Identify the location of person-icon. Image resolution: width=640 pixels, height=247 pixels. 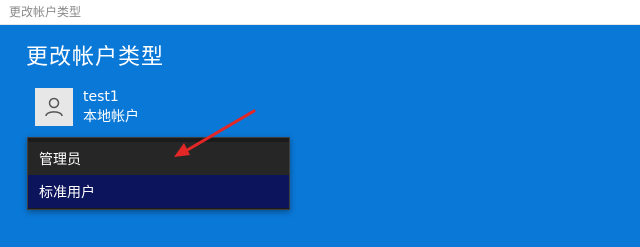
(54, 107).